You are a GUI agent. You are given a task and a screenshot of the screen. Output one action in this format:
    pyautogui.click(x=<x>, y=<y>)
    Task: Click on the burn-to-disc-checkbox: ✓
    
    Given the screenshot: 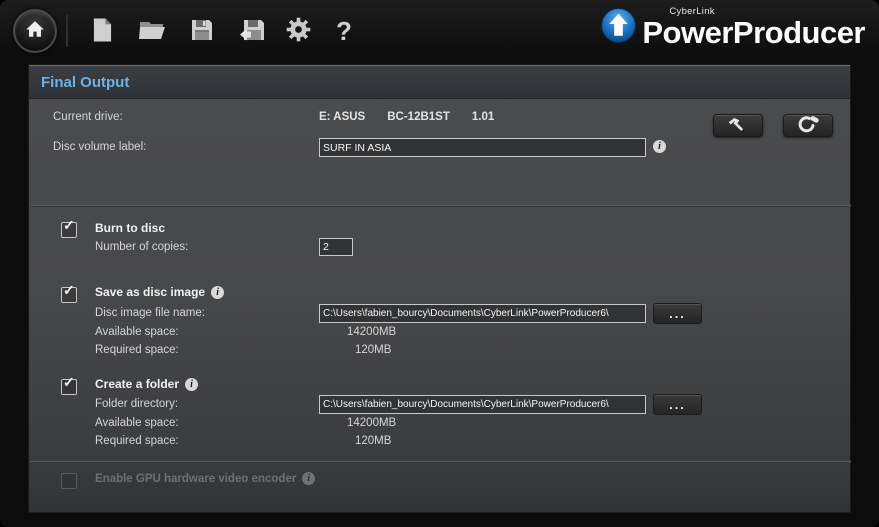 What is the action you would take?
    pyautogui.click(x=69, y=227)
    